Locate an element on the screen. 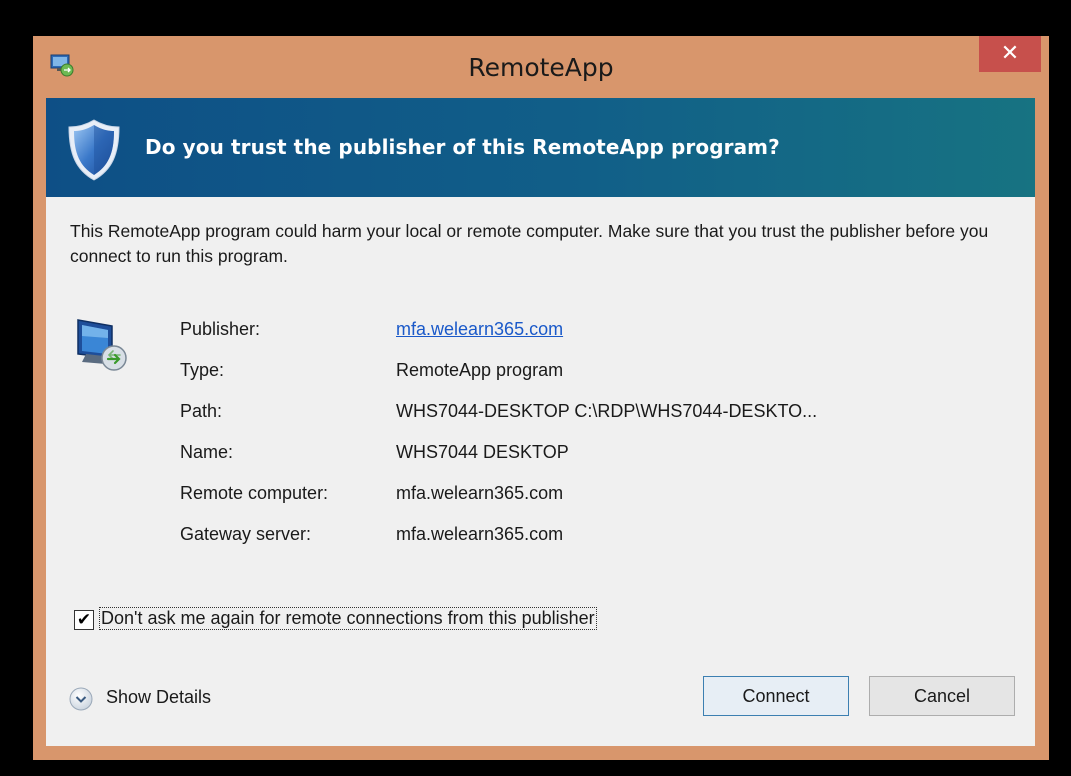 This screenshot has width=1071, height=776. title-bar: RemoteApp ✕ is located at coordinates (541, 67).